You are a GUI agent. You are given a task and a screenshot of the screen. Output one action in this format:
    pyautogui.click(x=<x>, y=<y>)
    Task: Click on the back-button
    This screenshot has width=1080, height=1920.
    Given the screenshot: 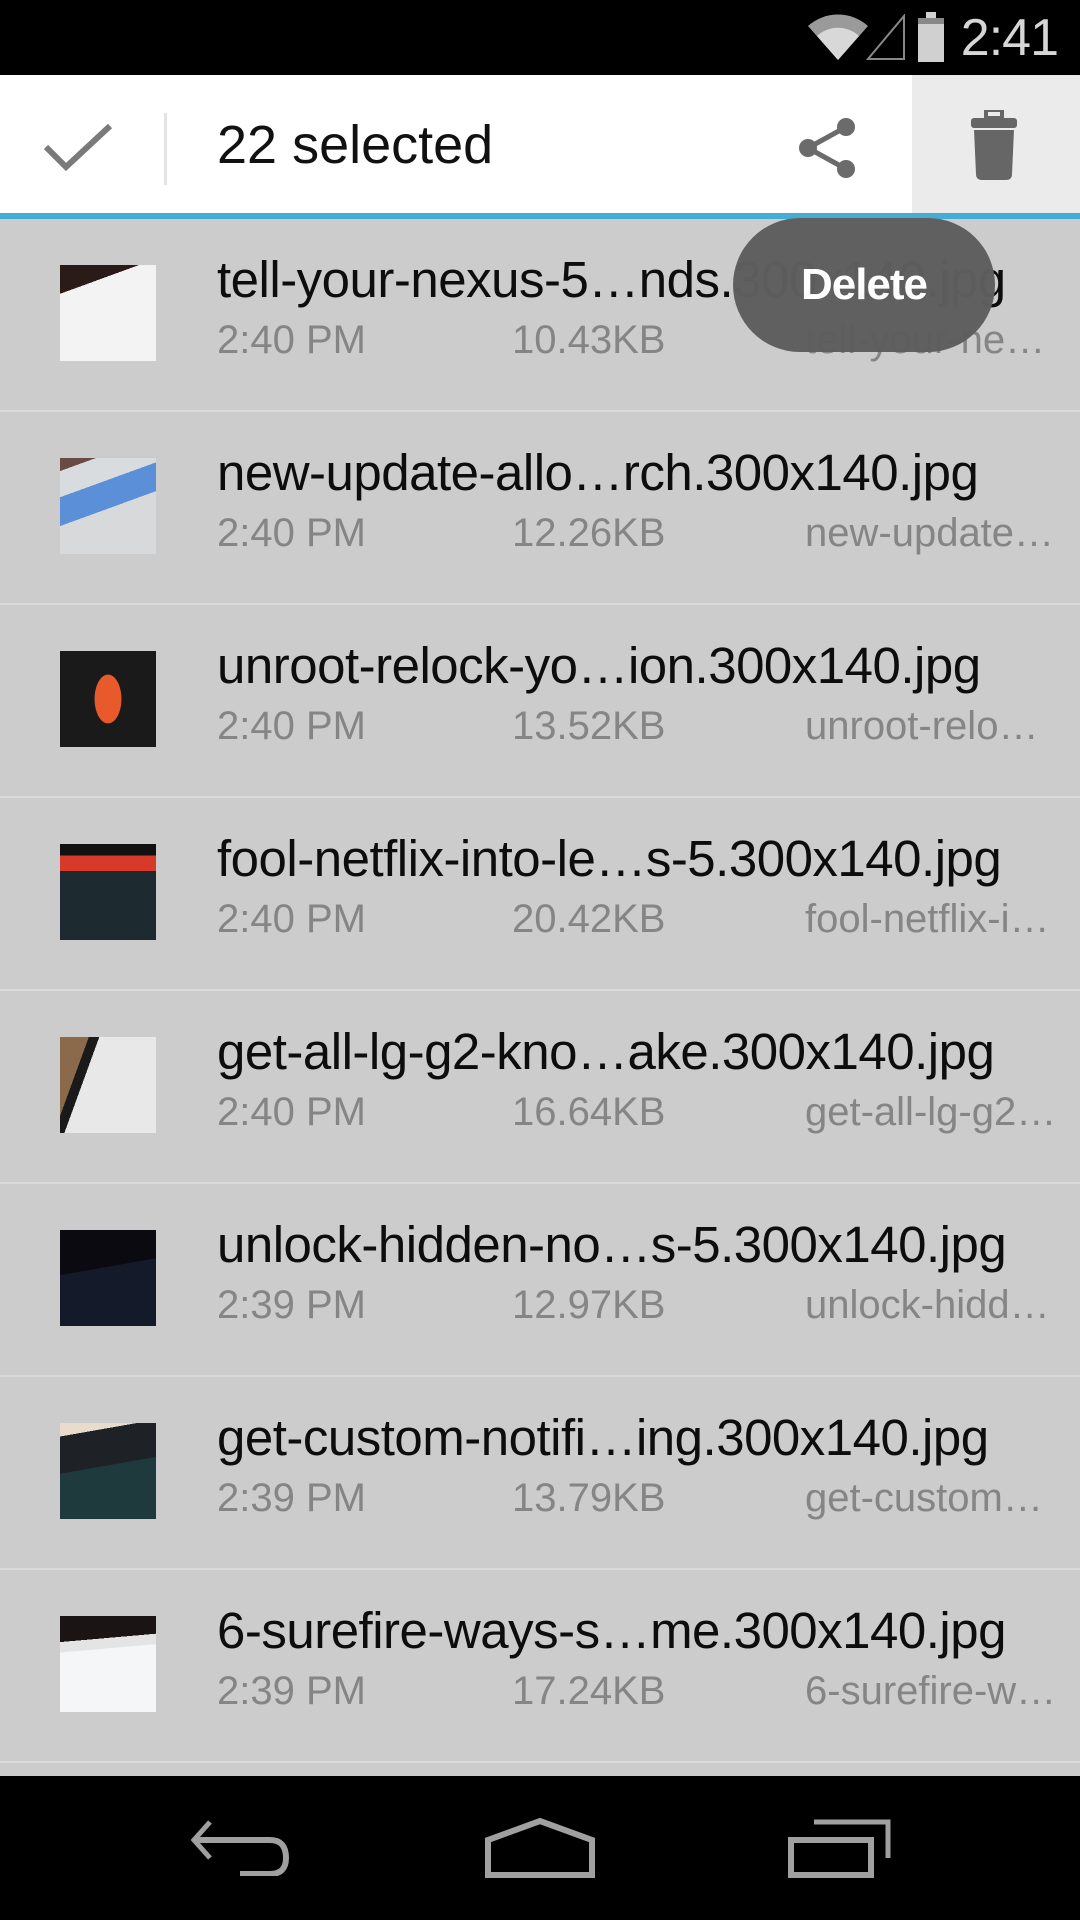 What is the action you would take?
    pyautogui.click(x=240, y=1848)
    